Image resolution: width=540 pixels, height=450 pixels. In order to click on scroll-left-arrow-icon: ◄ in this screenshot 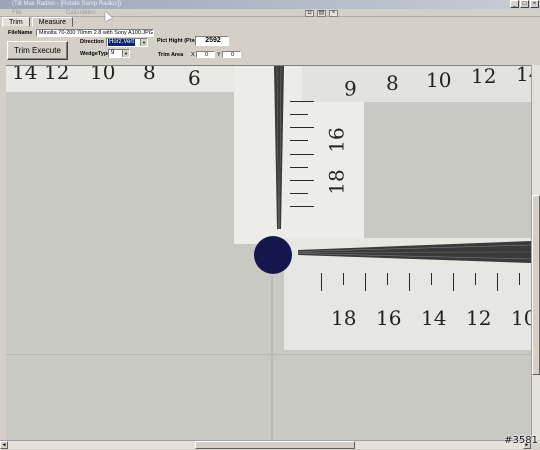, I will do `click(4, 445)`.